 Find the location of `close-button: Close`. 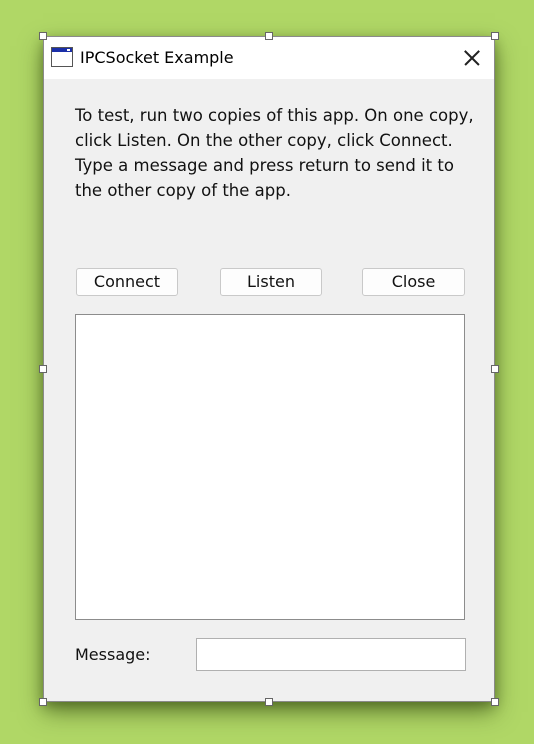

close-button: Close is located at coordinates (413, 282).